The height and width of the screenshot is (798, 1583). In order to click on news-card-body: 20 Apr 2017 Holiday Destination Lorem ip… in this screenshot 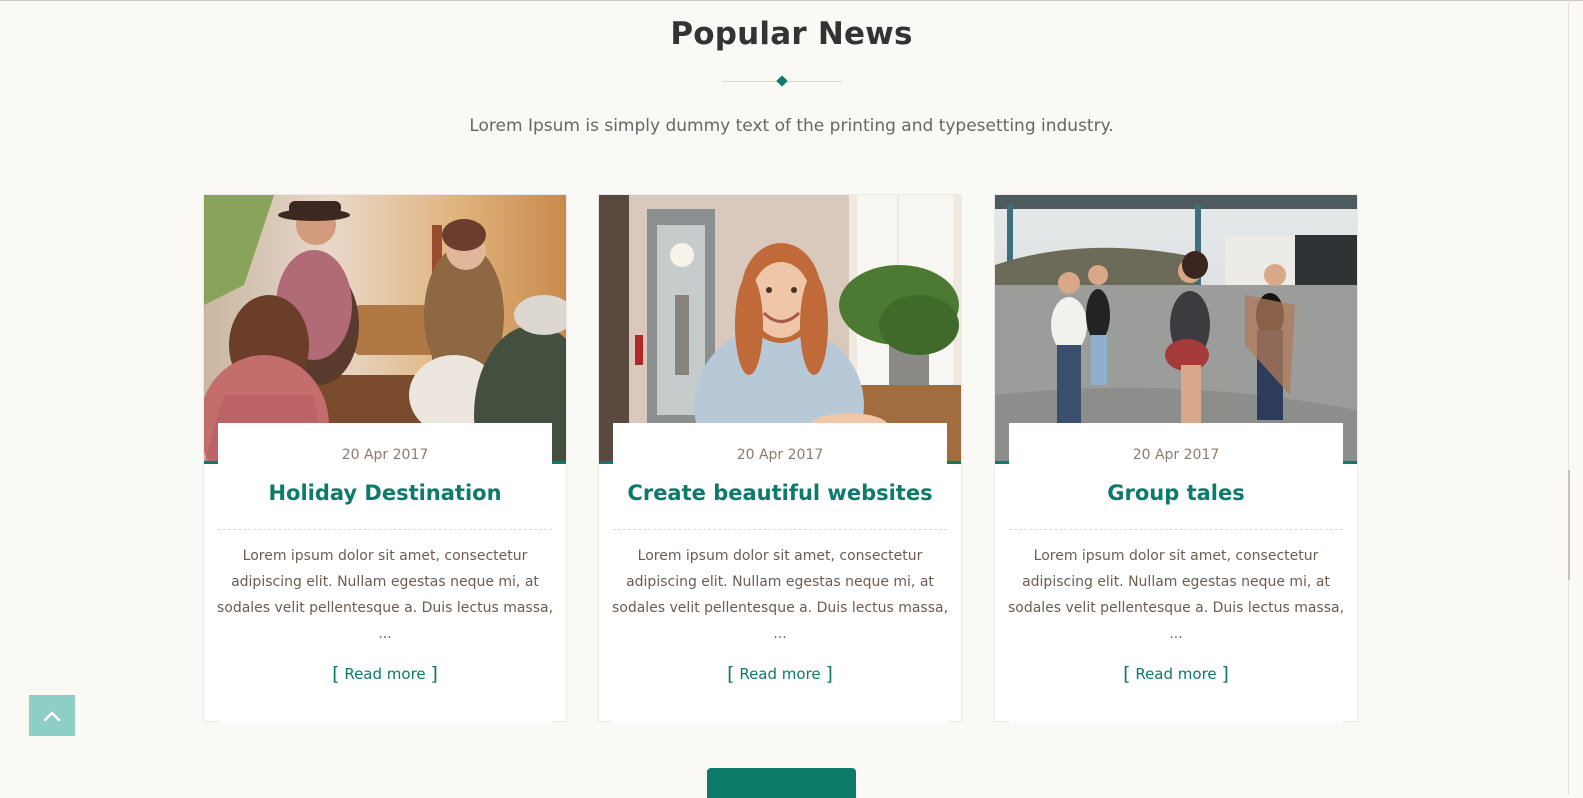, I will do `click(385, 573)`.